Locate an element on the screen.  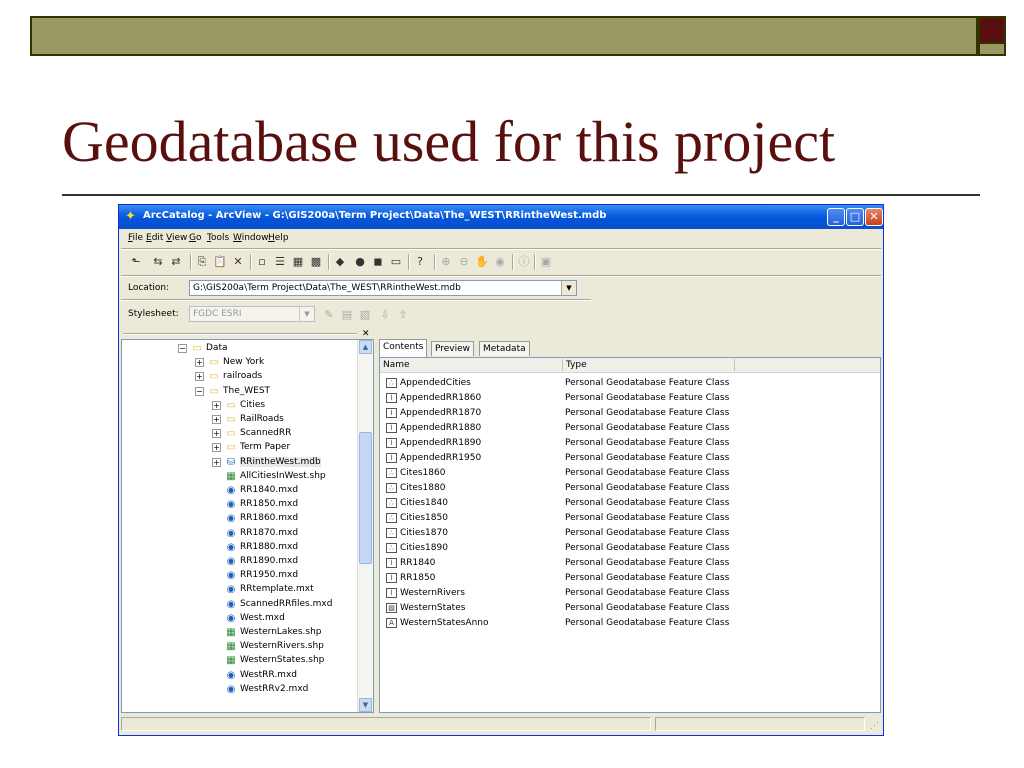
scroll-thumb is located at coordinates (365, 498).